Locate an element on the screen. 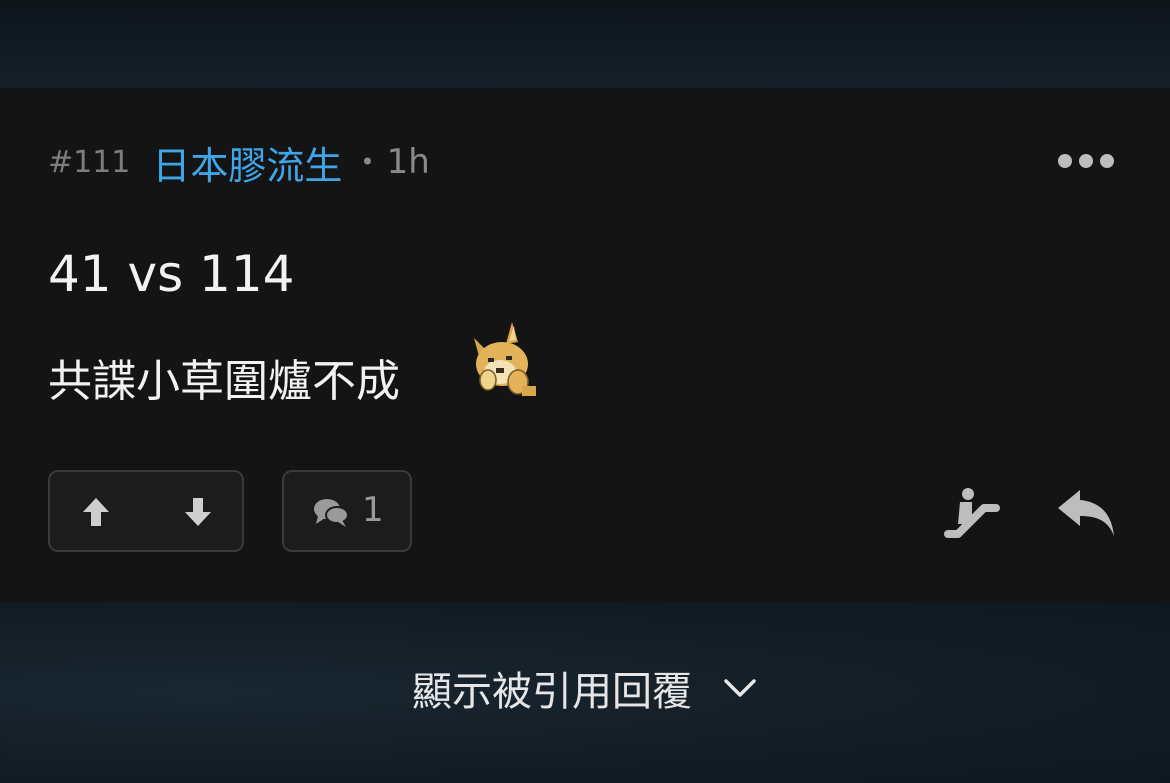 The width and height of the screenshot is (1170, 783). post-meta: #111 日本膠流生 • 1h is located at coordinates (239, 163).